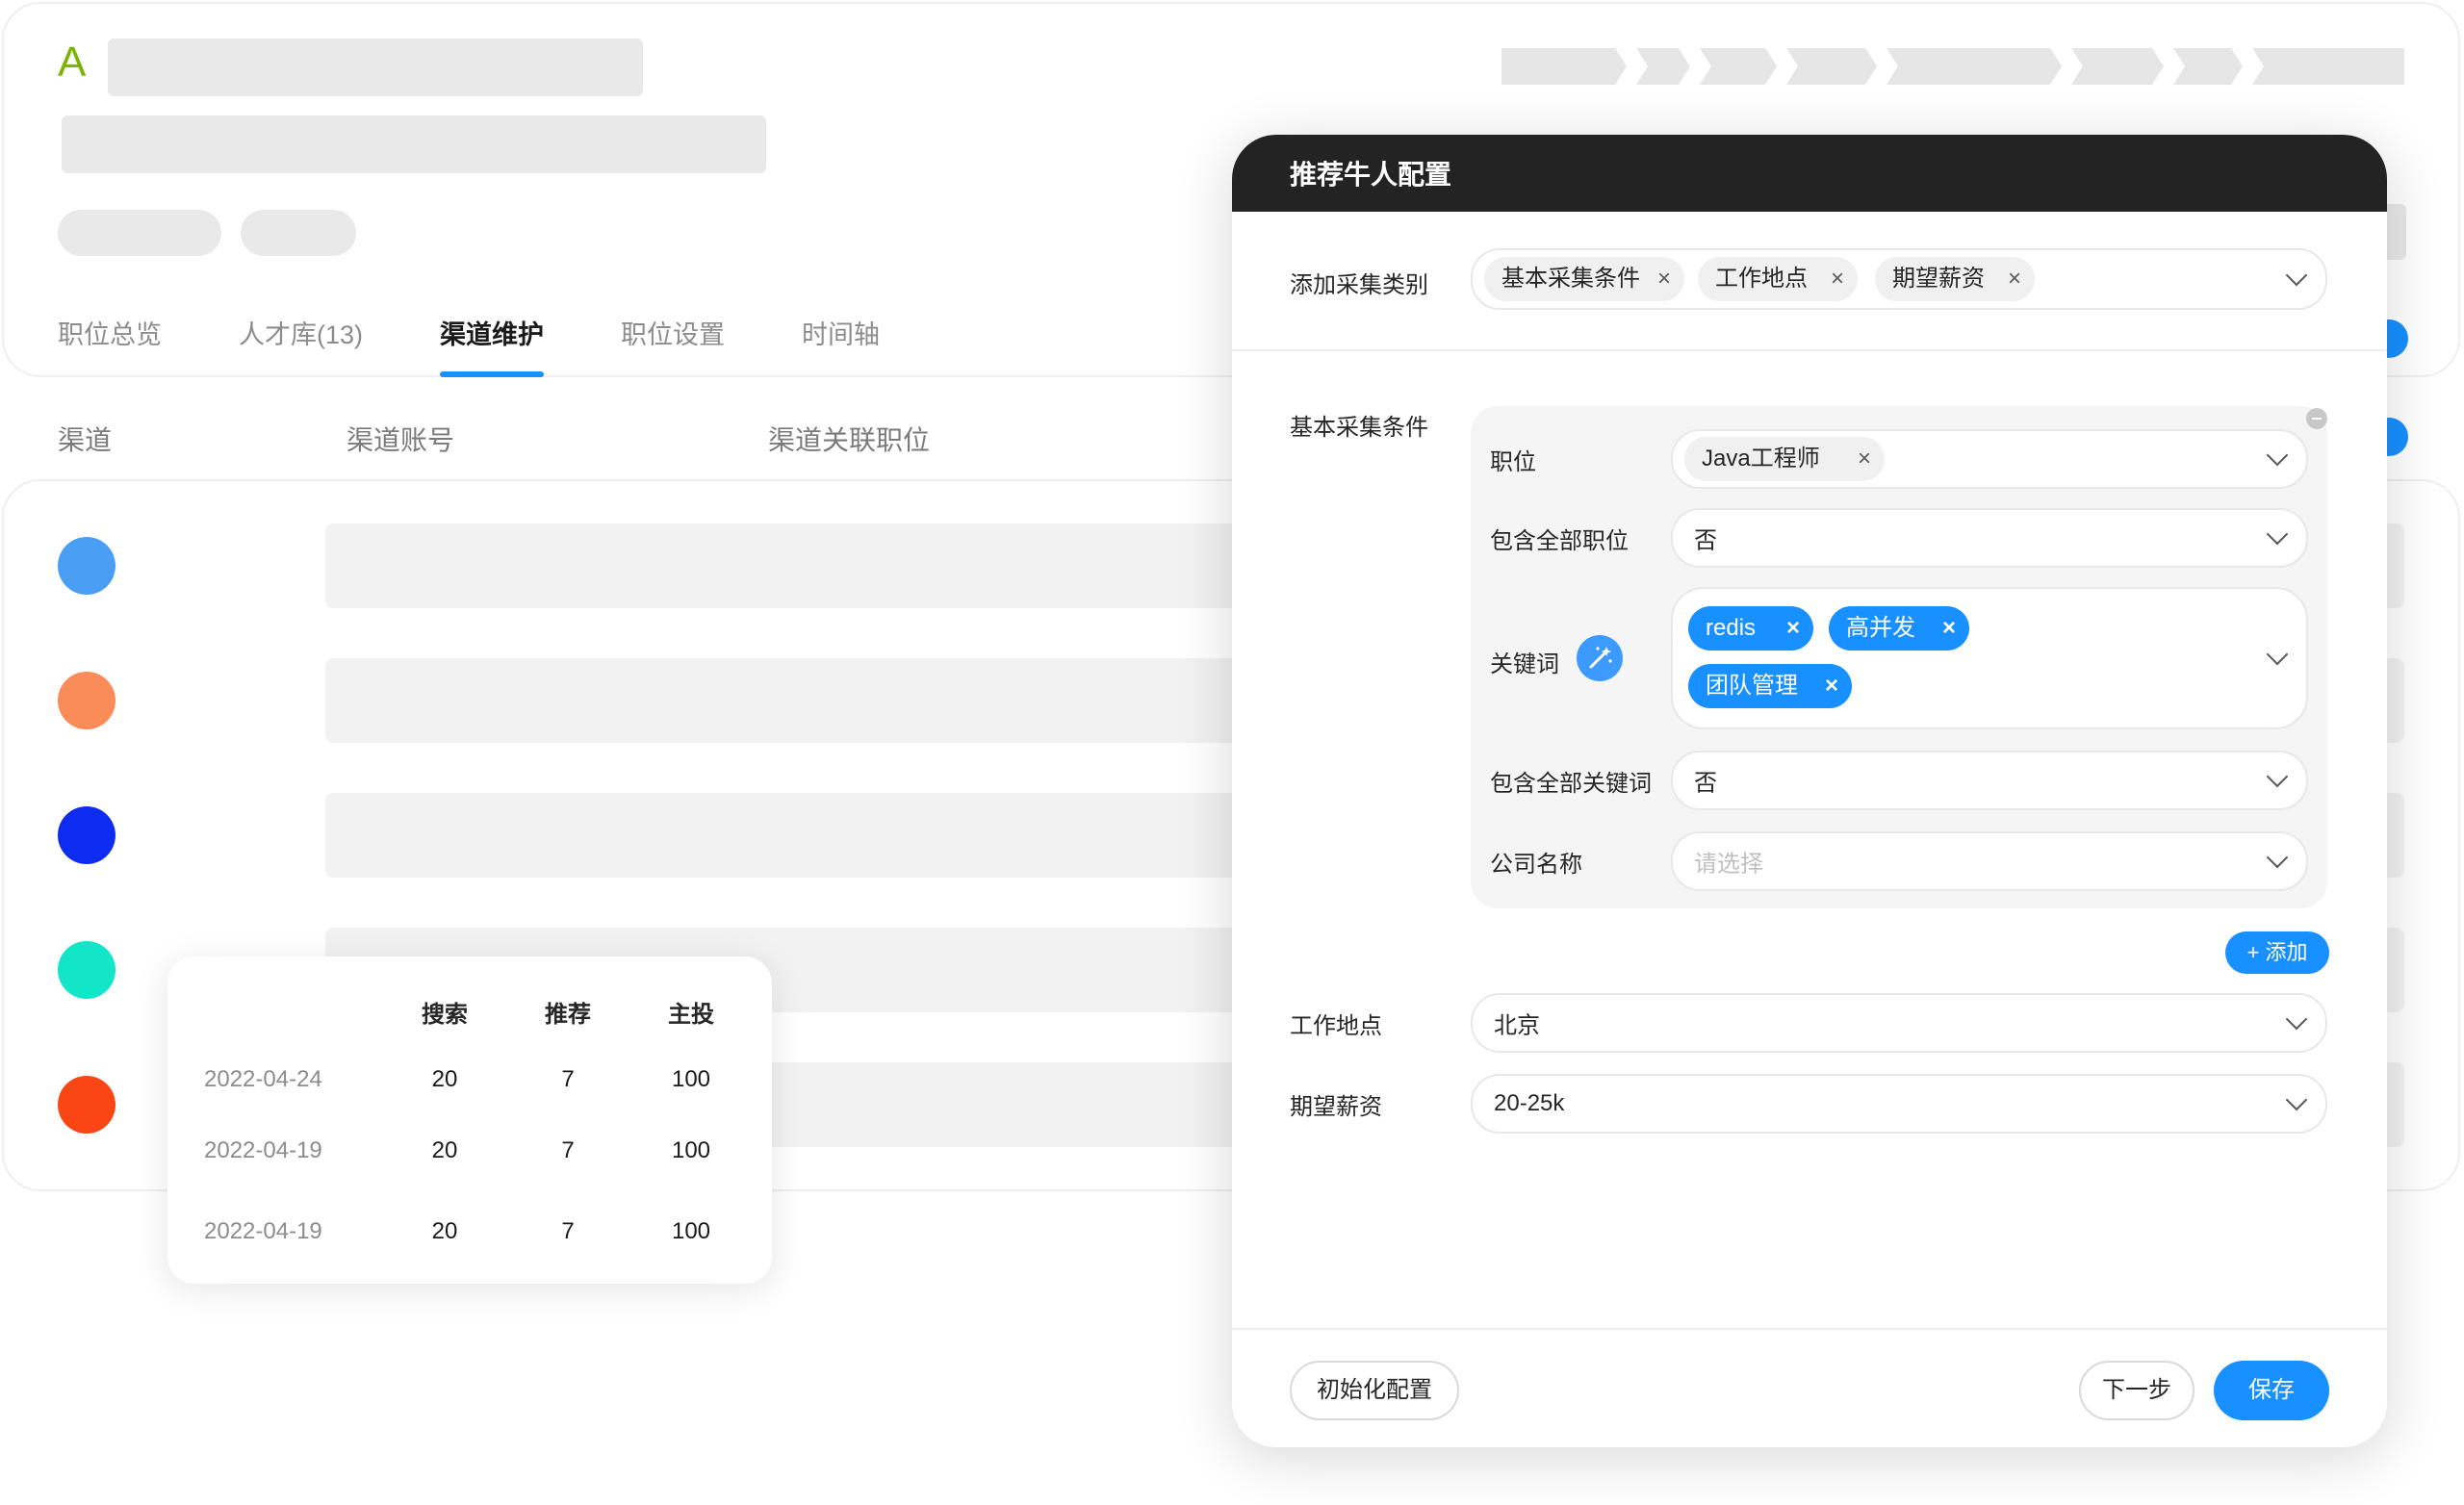  I want to click on magic-wand-icon, so click(1600, 658).